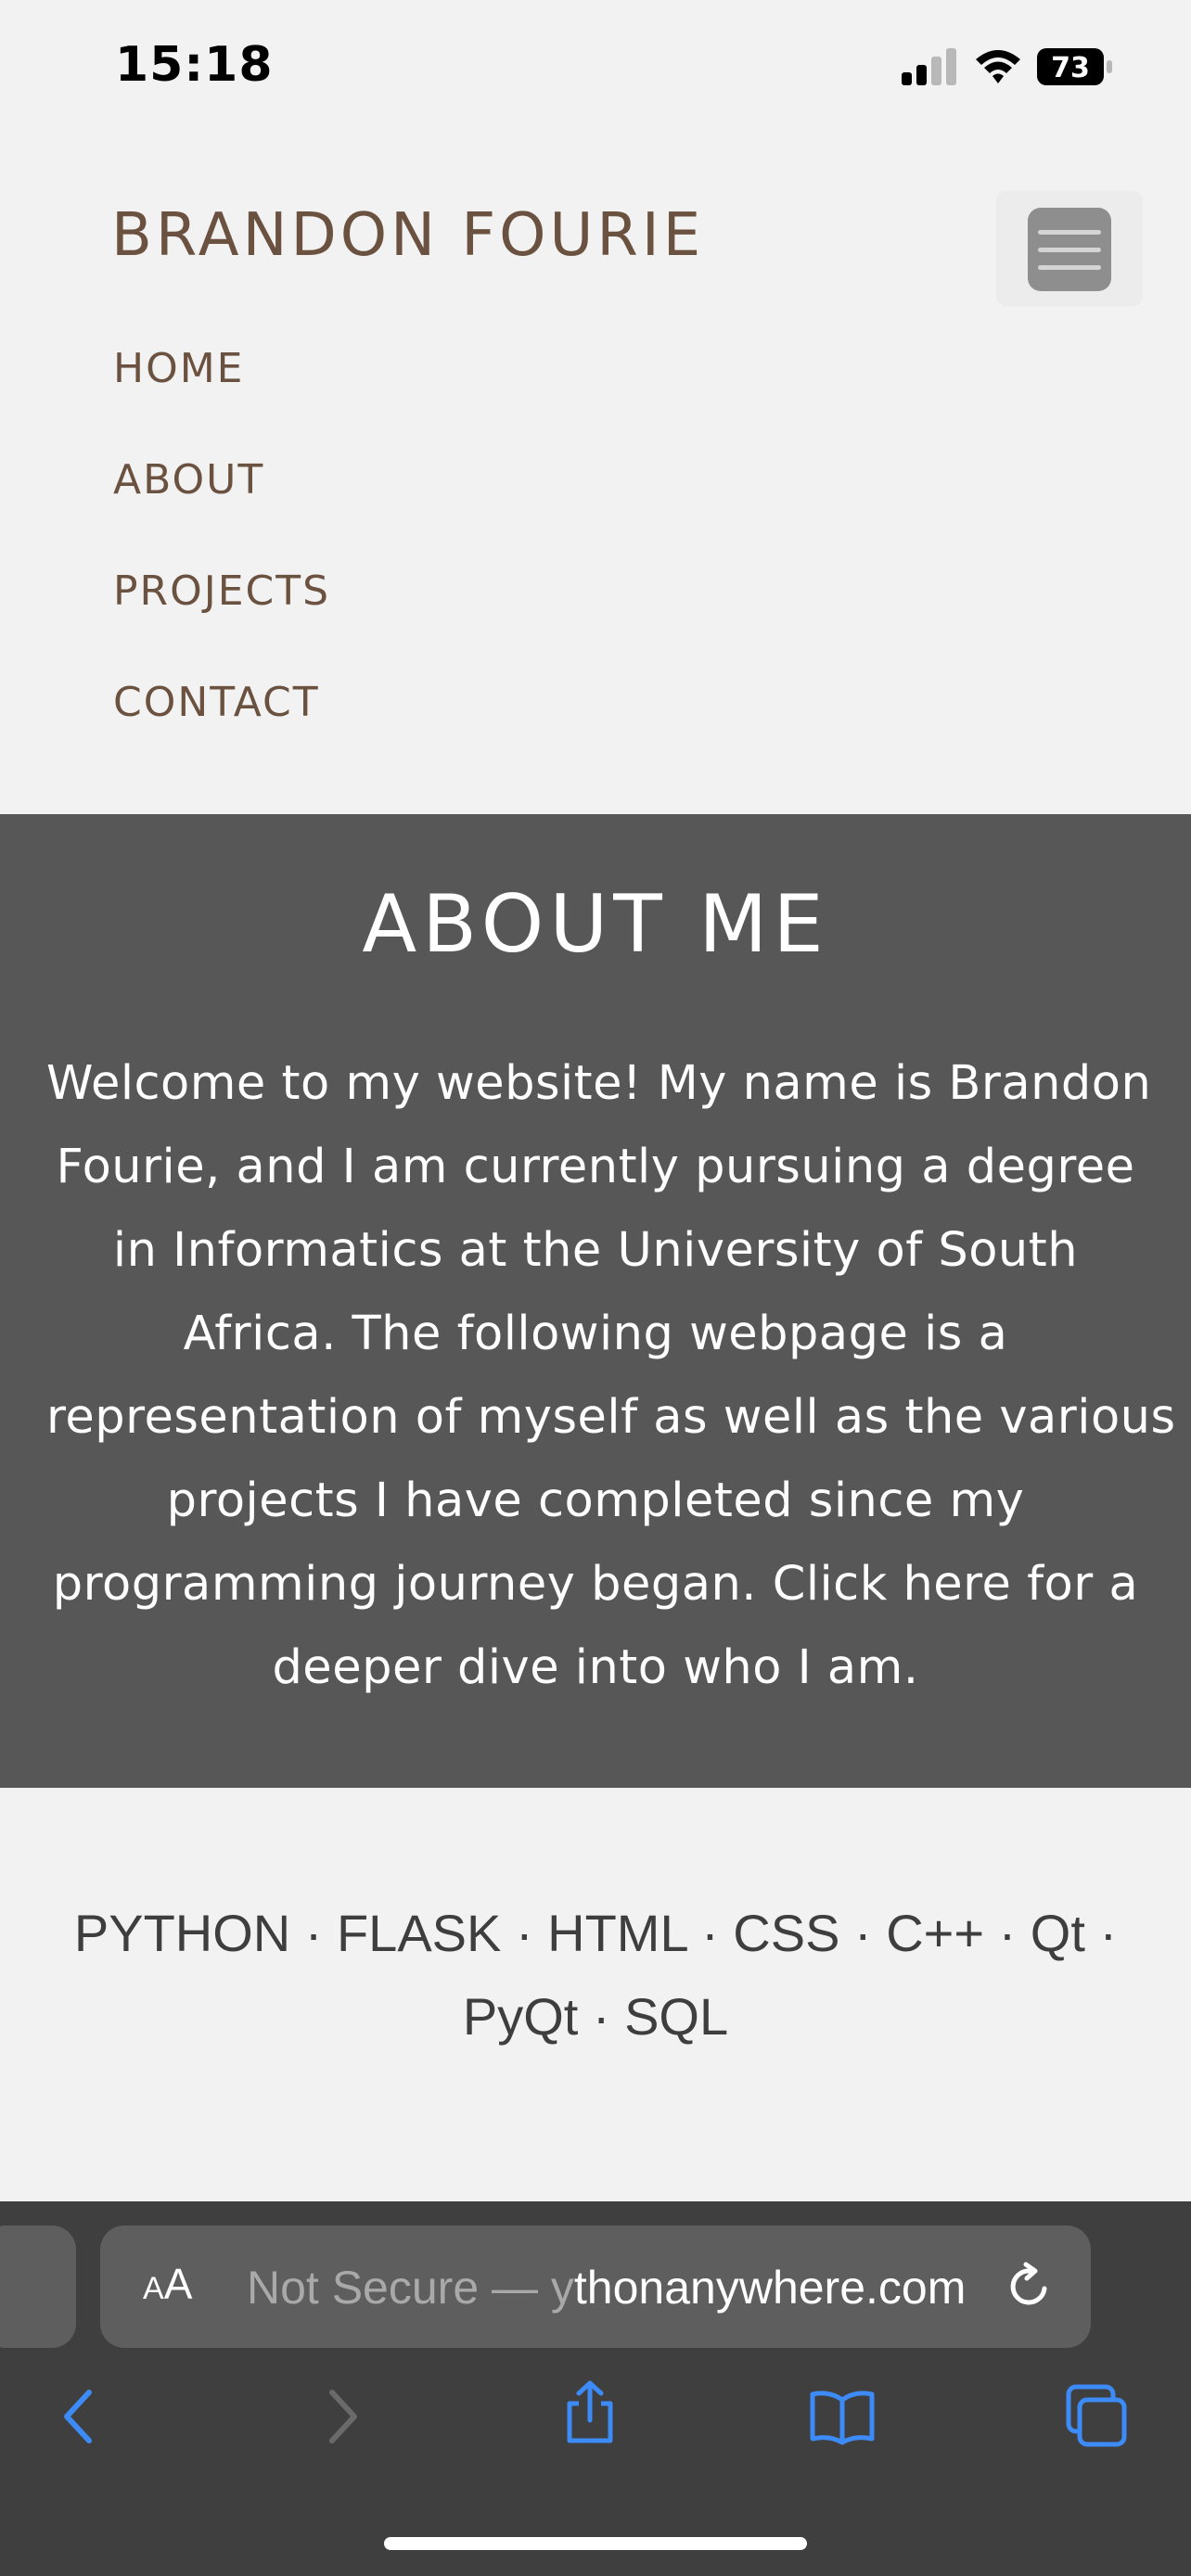 This screenshot has width=1191, height=2576. Describe the element at coordinates (590, 2412) in the screenshot. I see `share-icon` at that location.